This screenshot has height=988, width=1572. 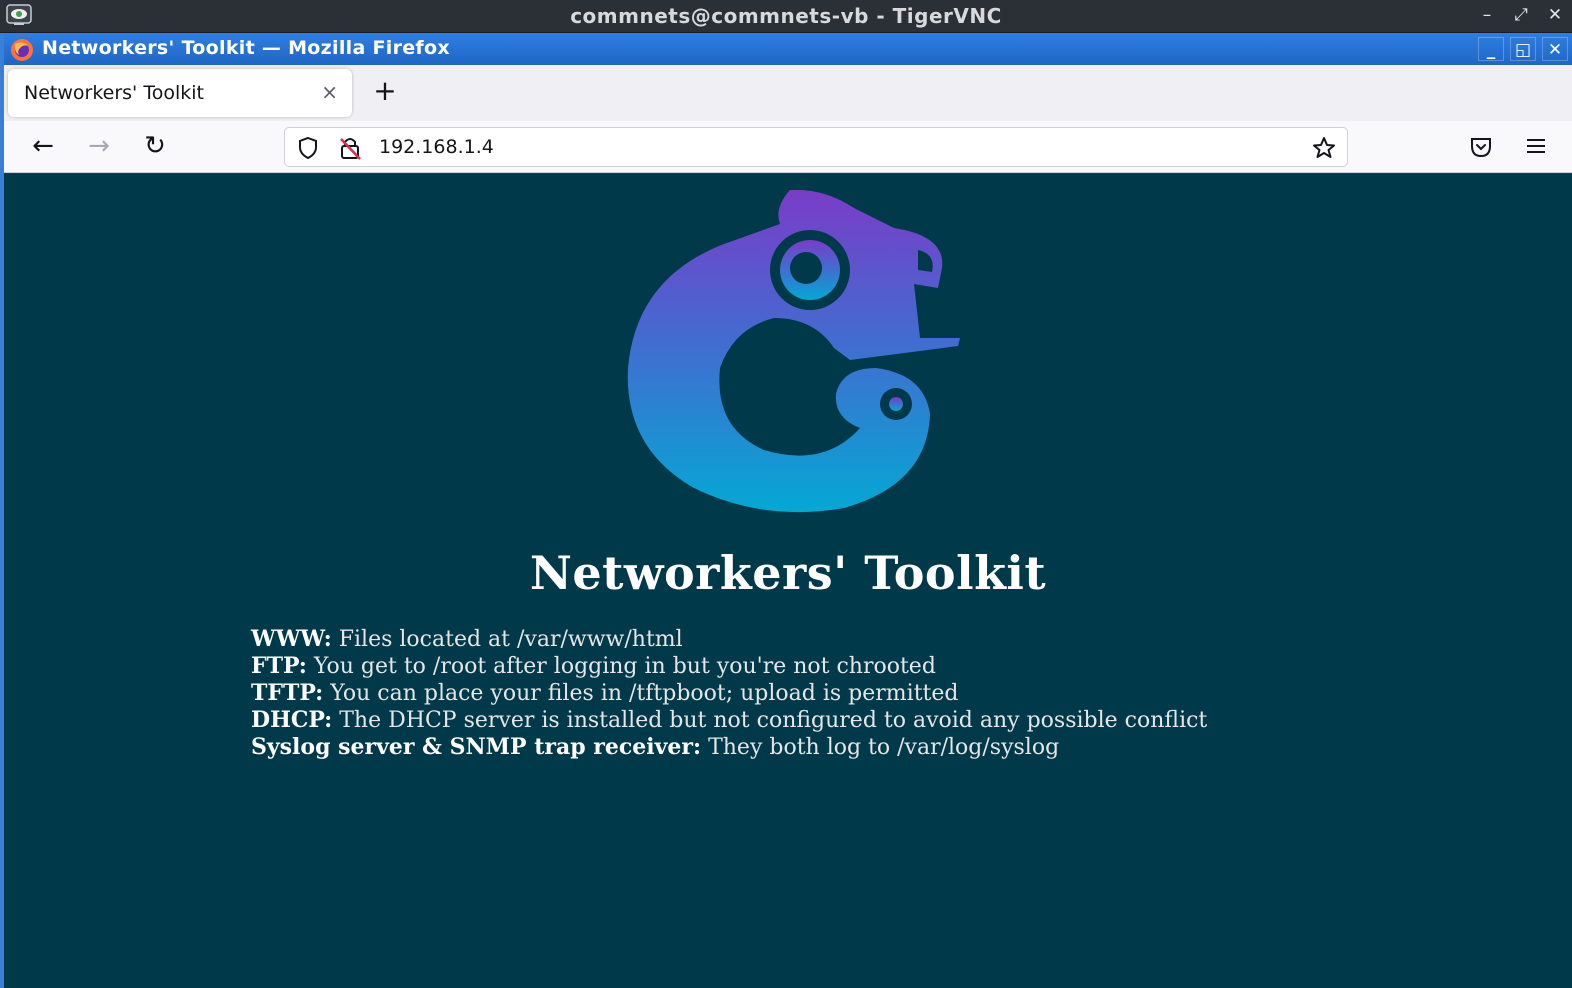 I want to click on service-text: They both log to /var/log/syslog, so click(x=880, y=747).